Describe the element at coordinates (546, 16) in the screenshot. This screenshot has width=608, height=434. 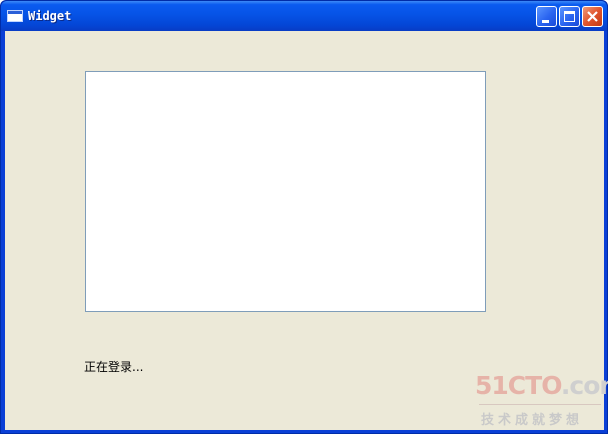
I see `minimize-button` at that location.